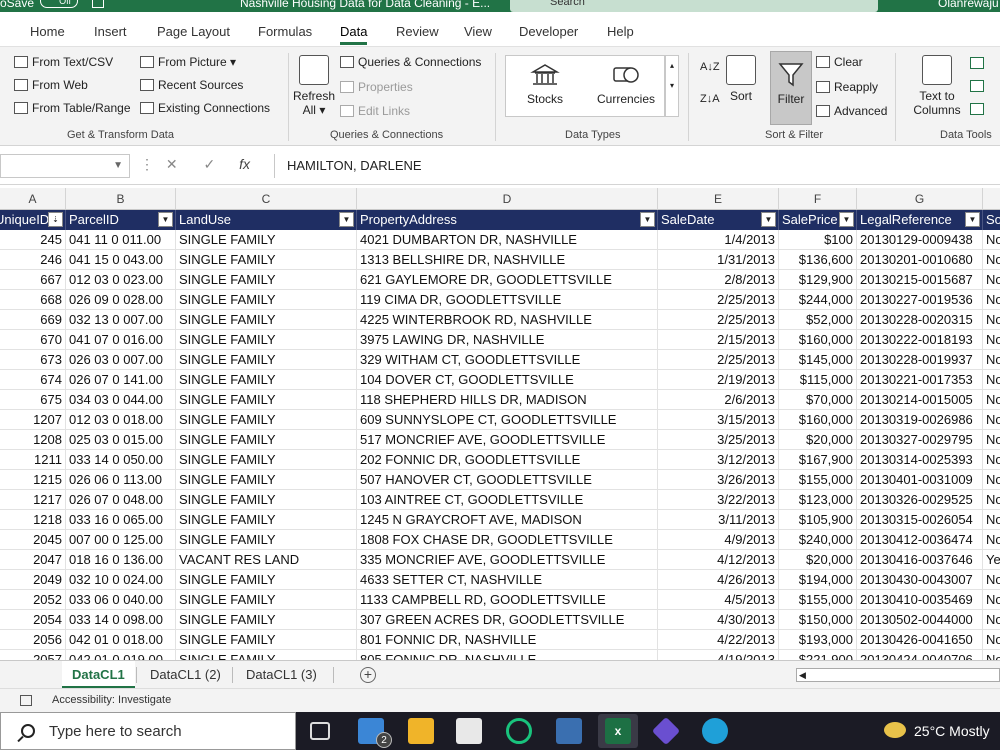  I want to click on table-cell: 20130426-0041650, so click(920, 640).